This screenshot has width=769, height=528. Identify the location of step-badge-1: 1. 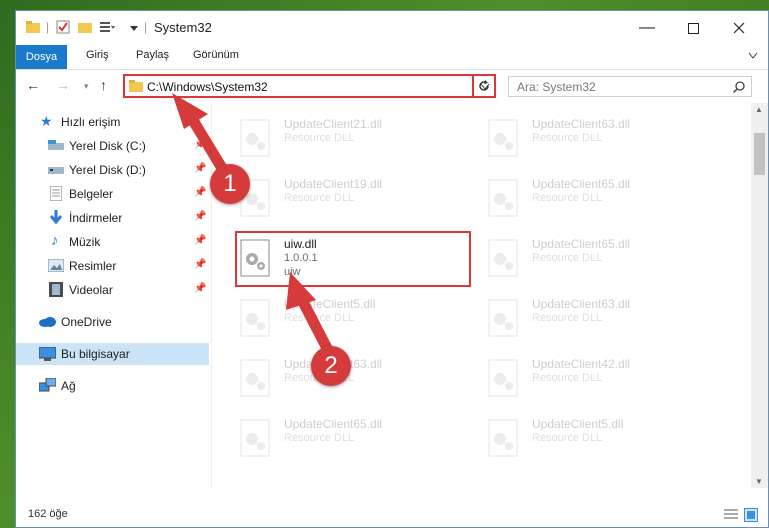
(230, 184).